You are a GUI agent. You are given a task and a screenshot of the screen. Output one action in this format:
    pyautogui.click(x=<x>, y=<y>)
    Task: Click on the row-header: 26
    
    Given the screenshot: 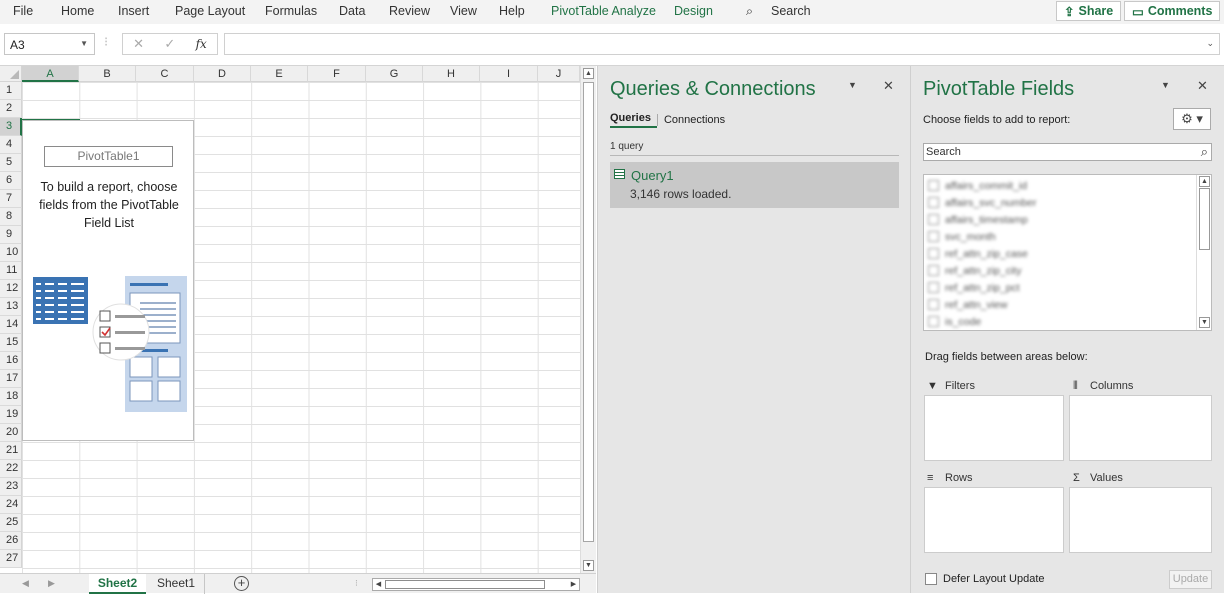 What is the action you would take?
    pyautogui.click(x=11, y=541)
    